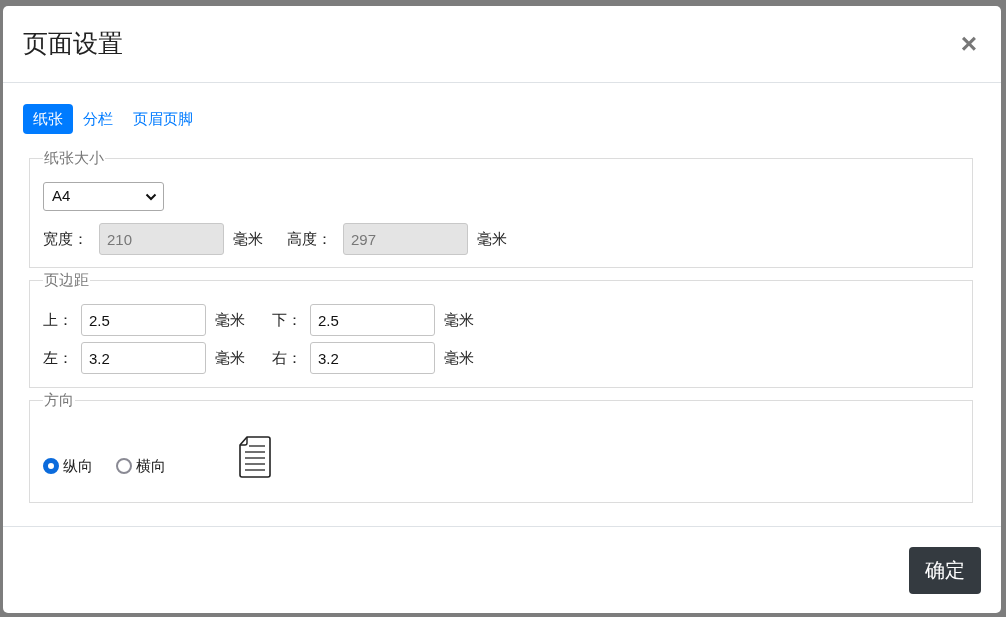  What do you see at coordinates (309, 238) in the screenshot?
I see `field-label: 高度：` at bounding box center [309, 238].